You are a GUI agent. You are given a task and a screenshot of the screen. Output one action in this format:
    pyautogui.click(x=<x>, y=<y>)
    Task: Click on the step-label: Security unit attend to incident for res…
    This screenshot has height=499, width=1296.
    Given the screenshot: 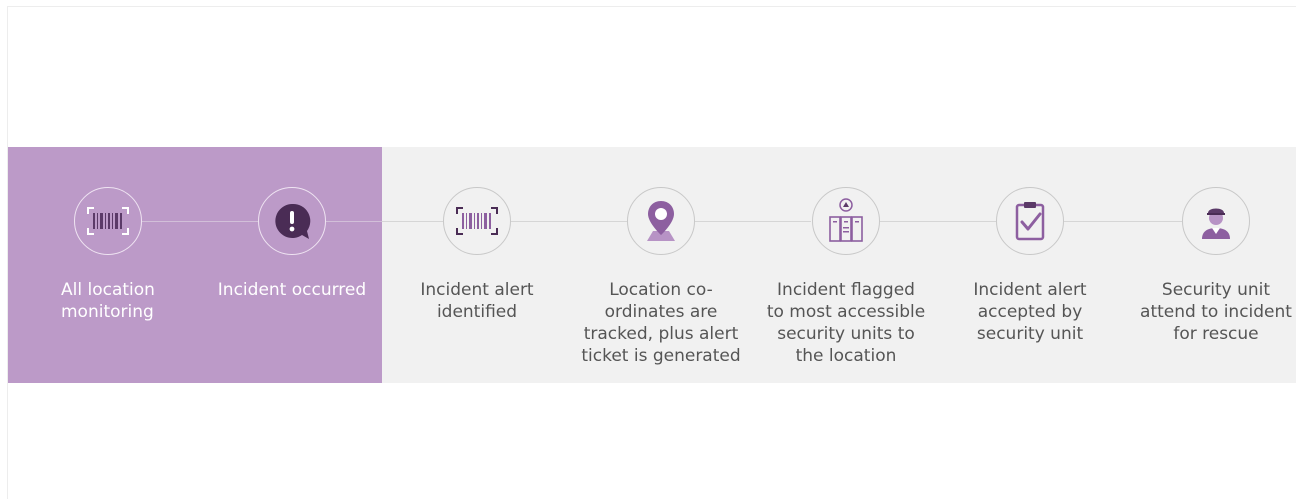 What is the action you would take?
    pyautogui.click(x=1216, y=312)
    